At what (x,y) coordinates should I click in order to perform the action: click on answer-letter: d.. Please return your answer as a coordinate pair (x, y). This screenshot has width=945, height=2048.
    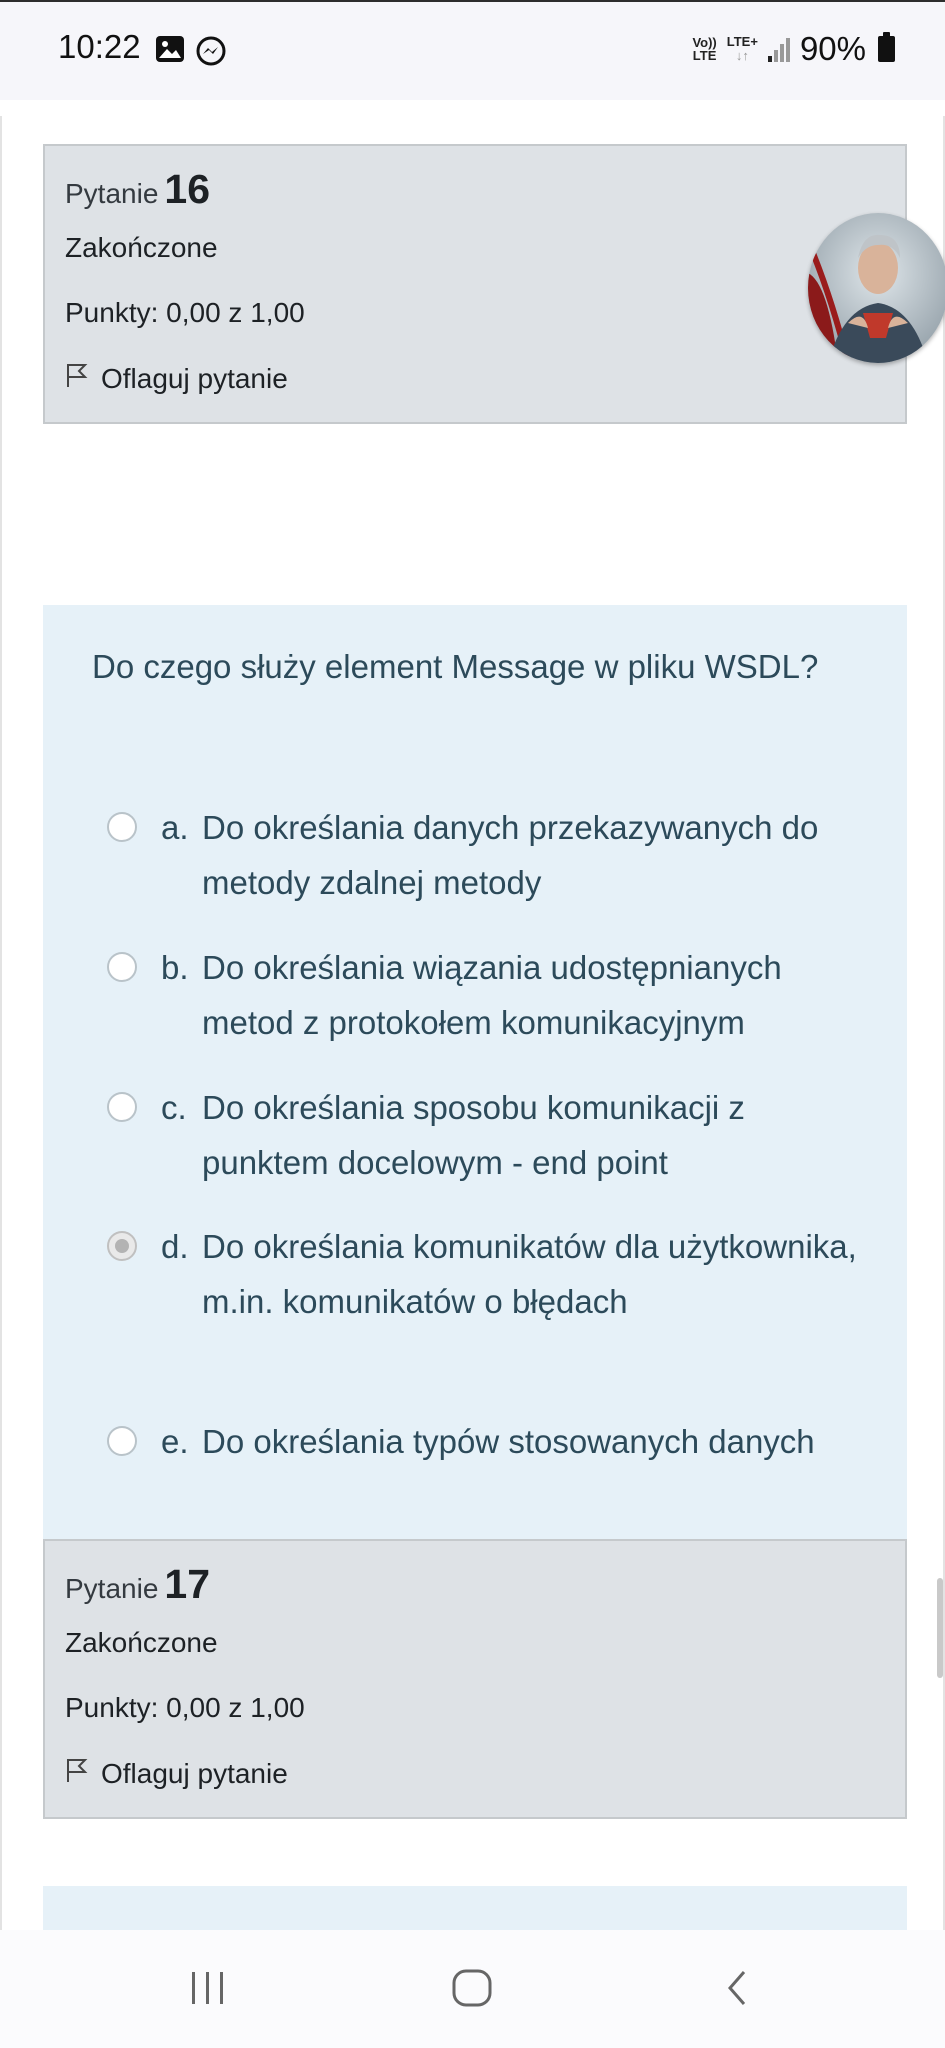
    Looking at the image, I should click on (175, 1246).